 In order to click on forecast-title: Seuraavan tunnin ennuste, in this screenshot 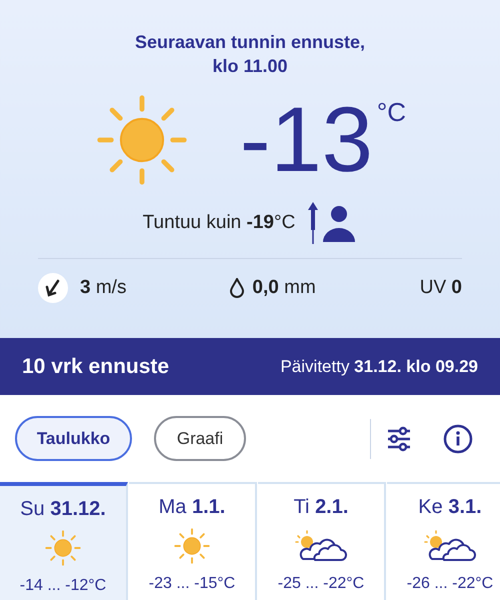, I will do `click(250, 42)`.